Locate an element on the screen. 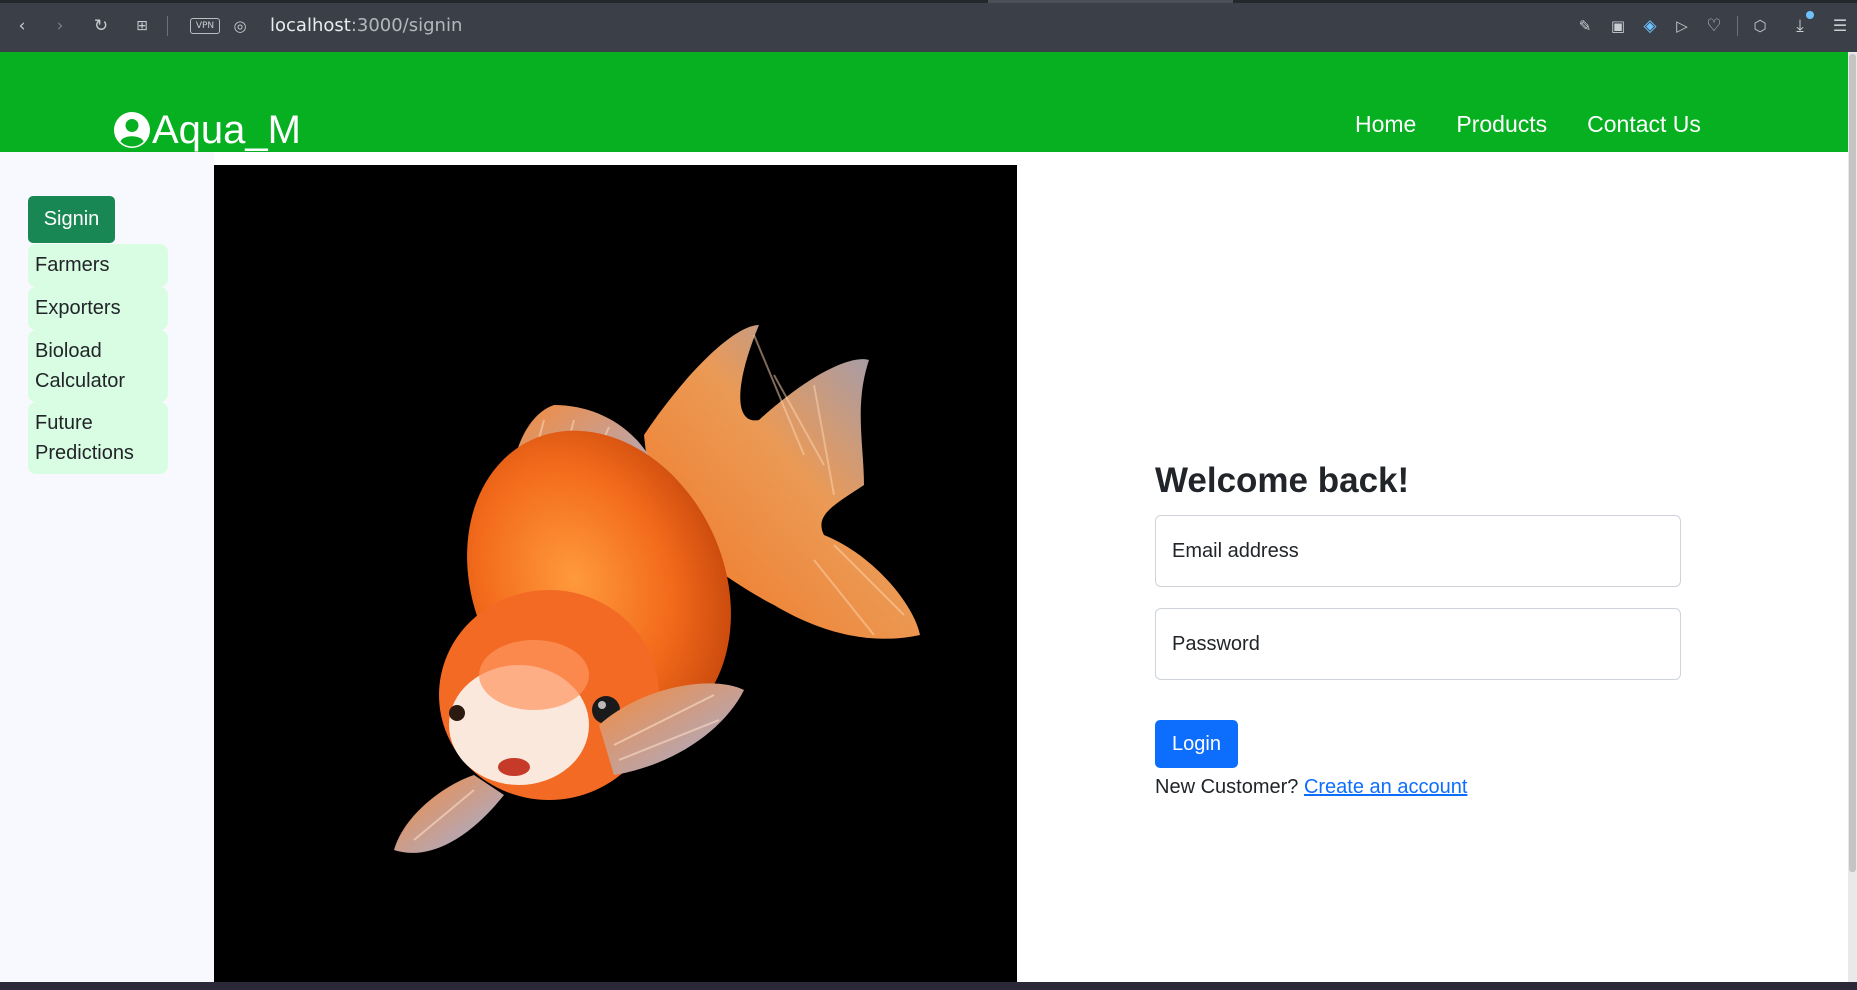  sidebar-item-exporters: Exporters is located at coordinates (98, 308).